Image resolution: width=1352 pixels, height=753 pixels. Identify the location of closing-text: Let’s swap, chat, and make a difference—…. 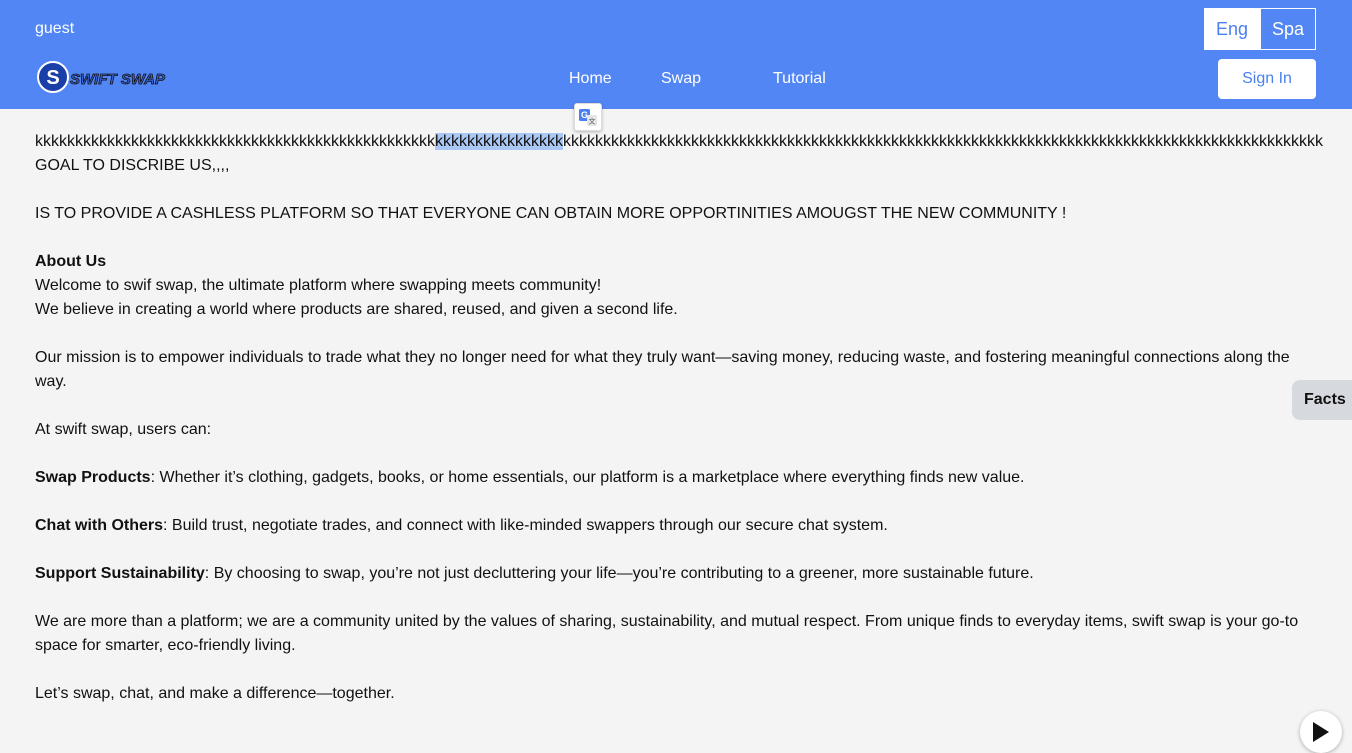
(215, 693).